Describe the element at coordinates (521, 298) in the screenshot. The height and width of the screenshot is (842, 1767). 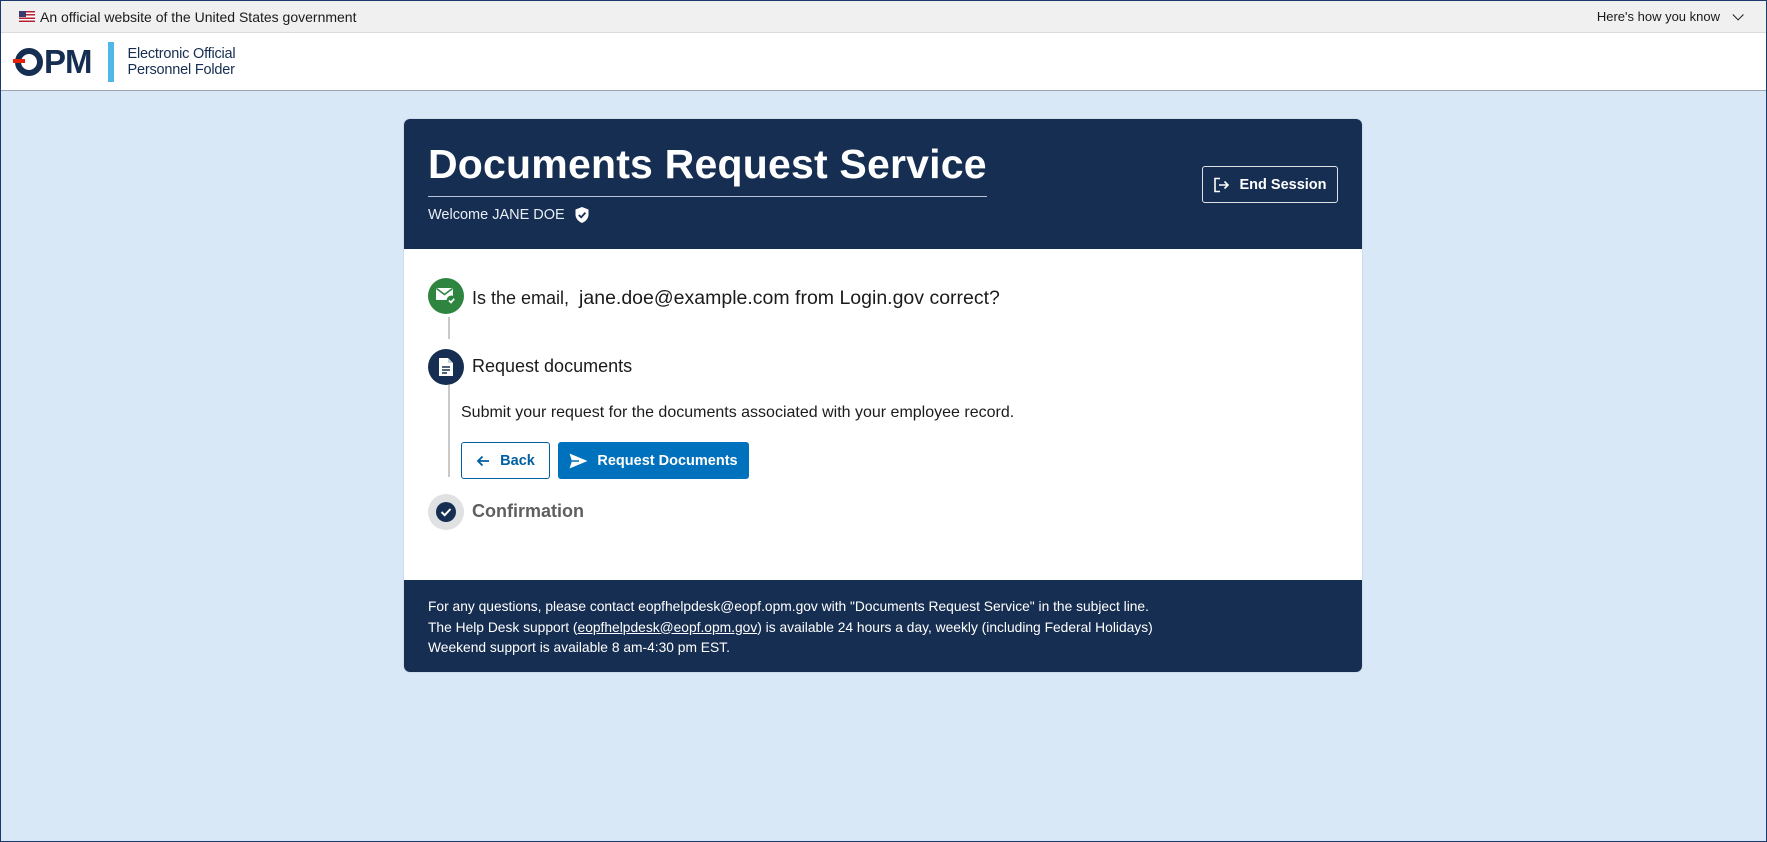
I see `email-question: Is the email,` at that location.